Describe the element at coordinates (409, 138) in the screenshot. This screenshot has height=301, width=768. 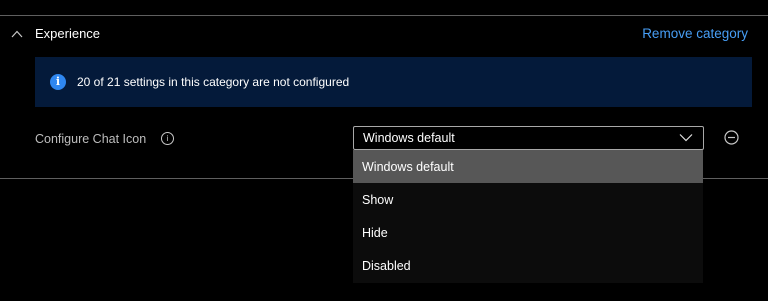
I see `select-value: Windows default` at that location.